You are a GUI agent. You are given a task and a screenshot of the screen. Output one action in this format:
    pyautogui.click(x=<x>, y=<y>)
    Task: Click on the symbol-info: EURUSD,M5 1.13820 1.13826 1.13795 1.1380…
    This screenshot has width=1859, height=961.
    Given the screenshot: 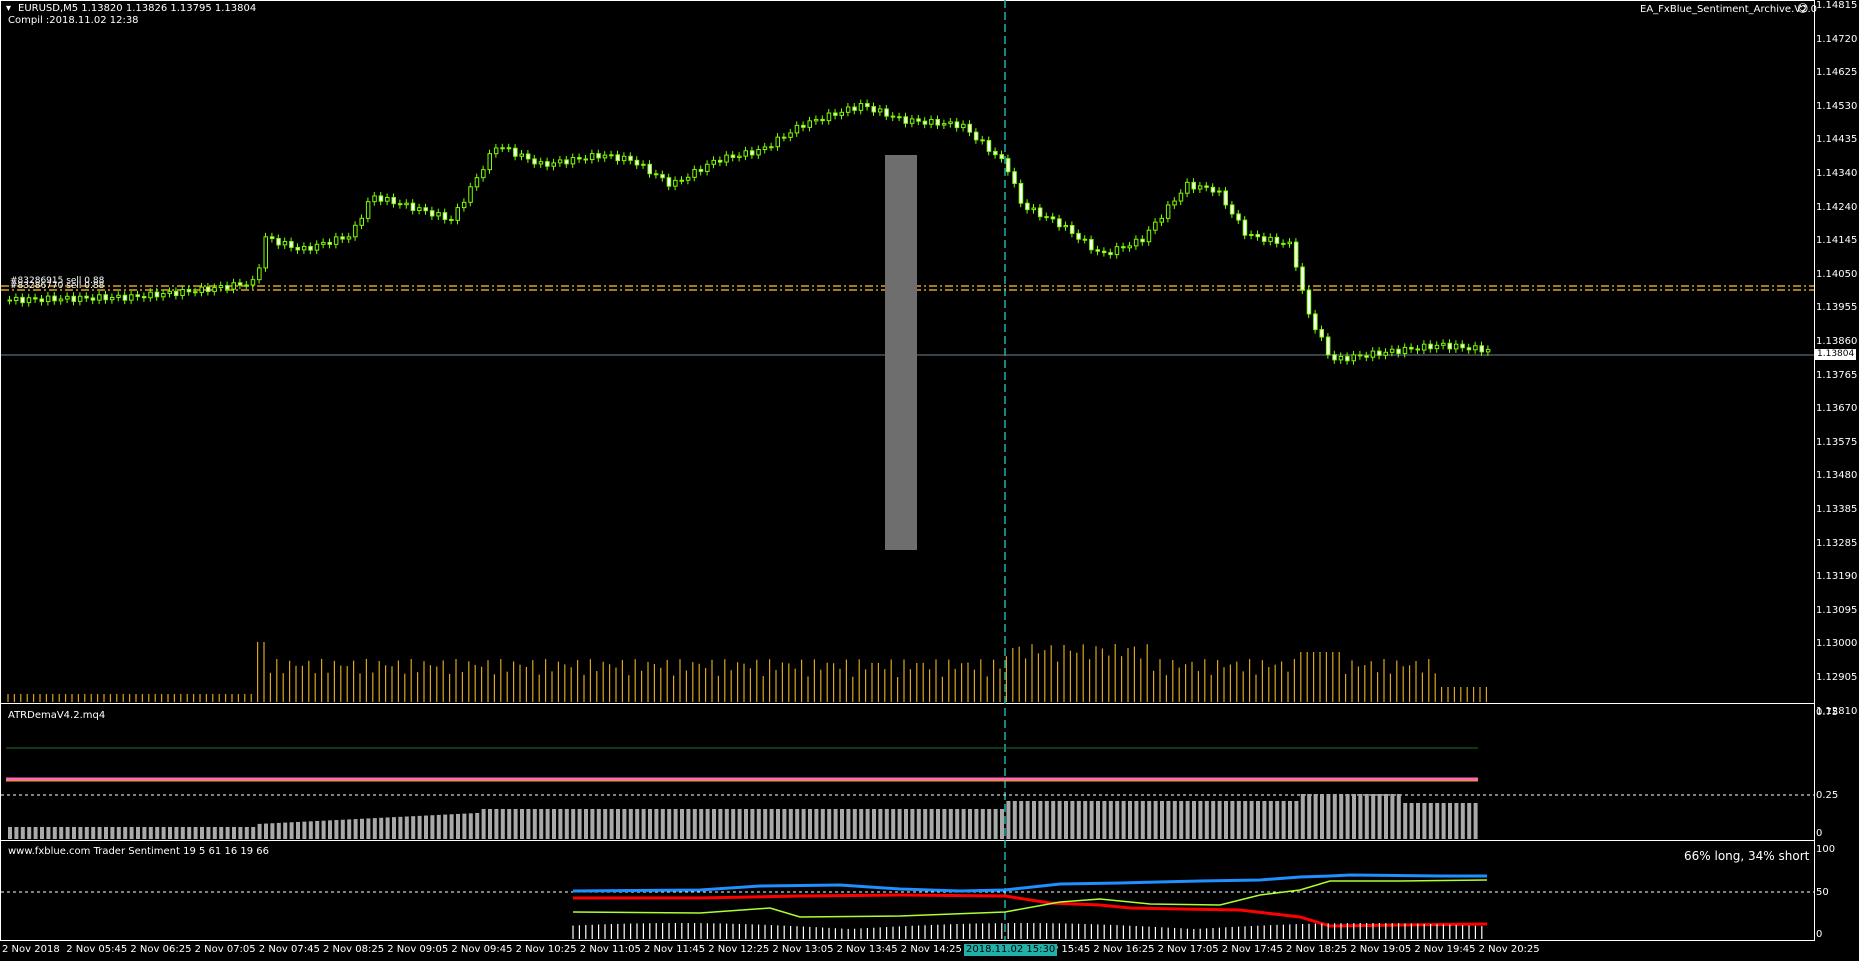 What is the action you would take?
    pyautogui.click(x=137, y=8)
    